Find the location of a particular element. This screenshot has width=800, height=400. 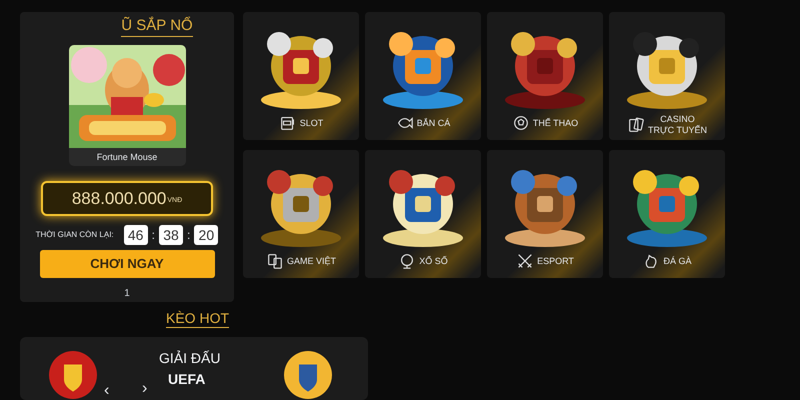

game-title: Fortune Mouse is located at coordinates (127, 157).